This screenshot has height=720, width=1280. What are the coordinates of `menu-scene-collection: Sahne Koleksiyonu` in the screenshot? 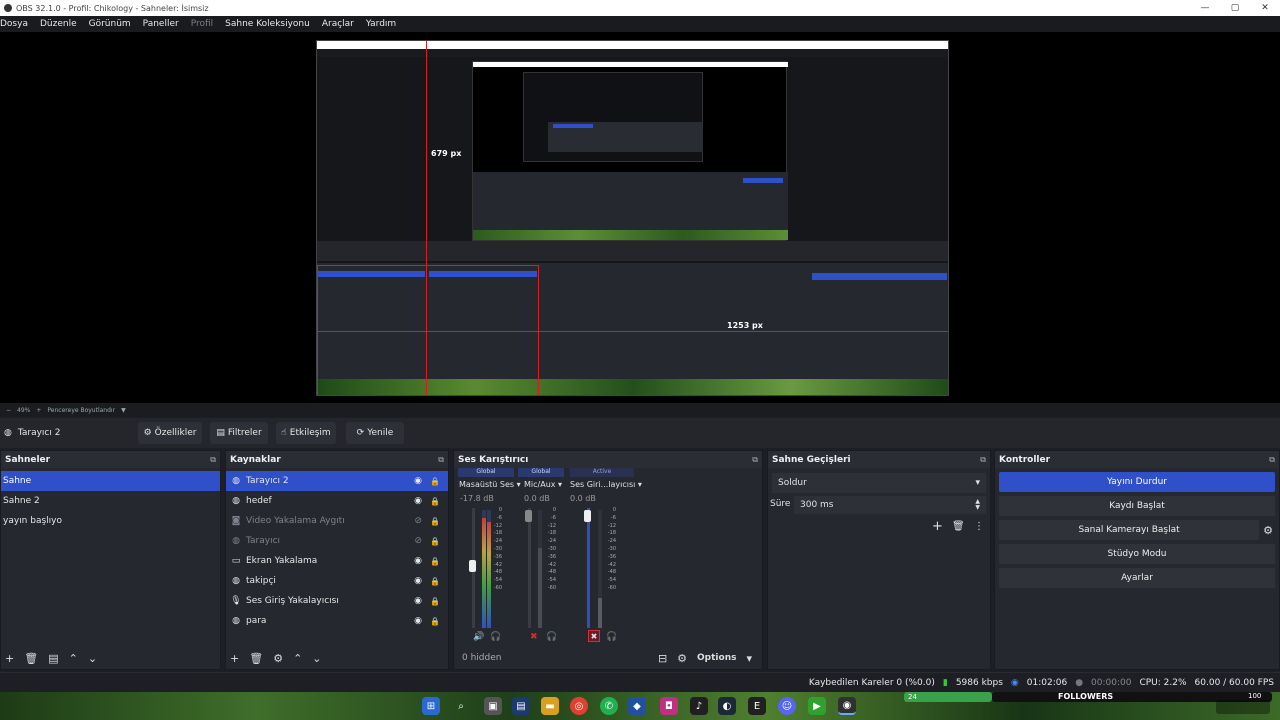 It's located at (270, 24).